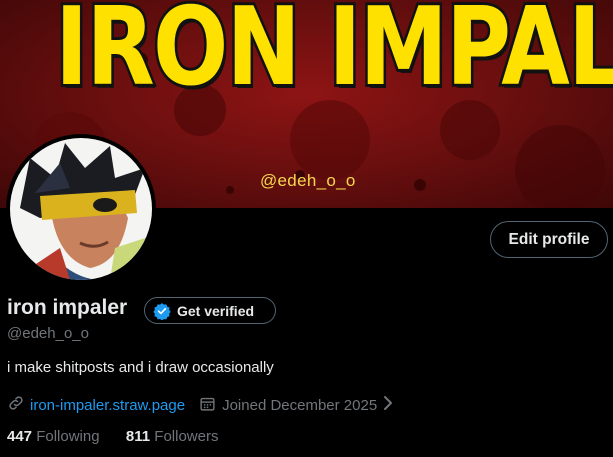 The image size is (613, 457). I want to click on banner-handle: @edeh_o_o, so click(308, 180).